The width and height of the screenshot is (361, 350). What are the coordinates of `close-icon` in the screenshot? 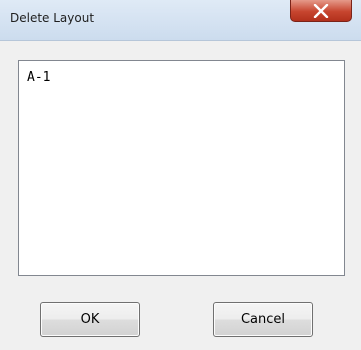 It's located at (321, 10).